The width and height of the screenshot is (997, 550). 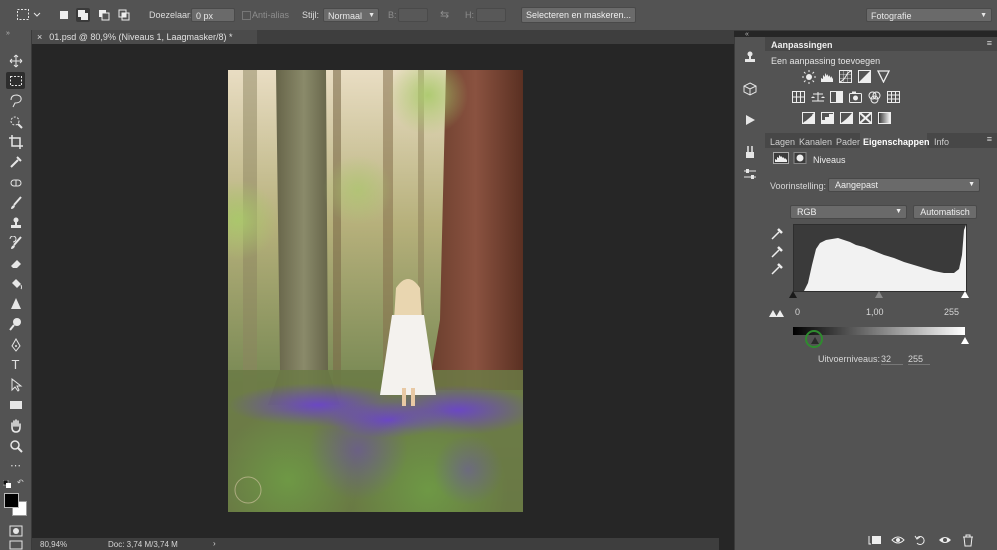 I want to click on exposure-icon, so click(x=864, y=76).